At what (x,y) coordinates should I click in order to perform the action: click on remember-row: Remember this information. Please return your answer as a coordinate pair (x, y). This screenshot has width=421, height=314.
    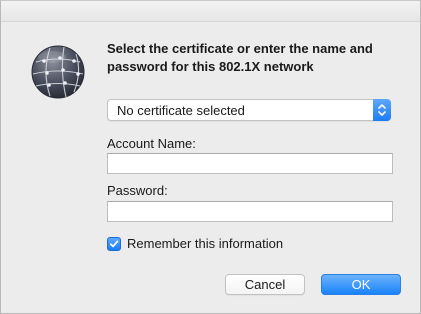
    Looking at the image, I should click on (195, 243).